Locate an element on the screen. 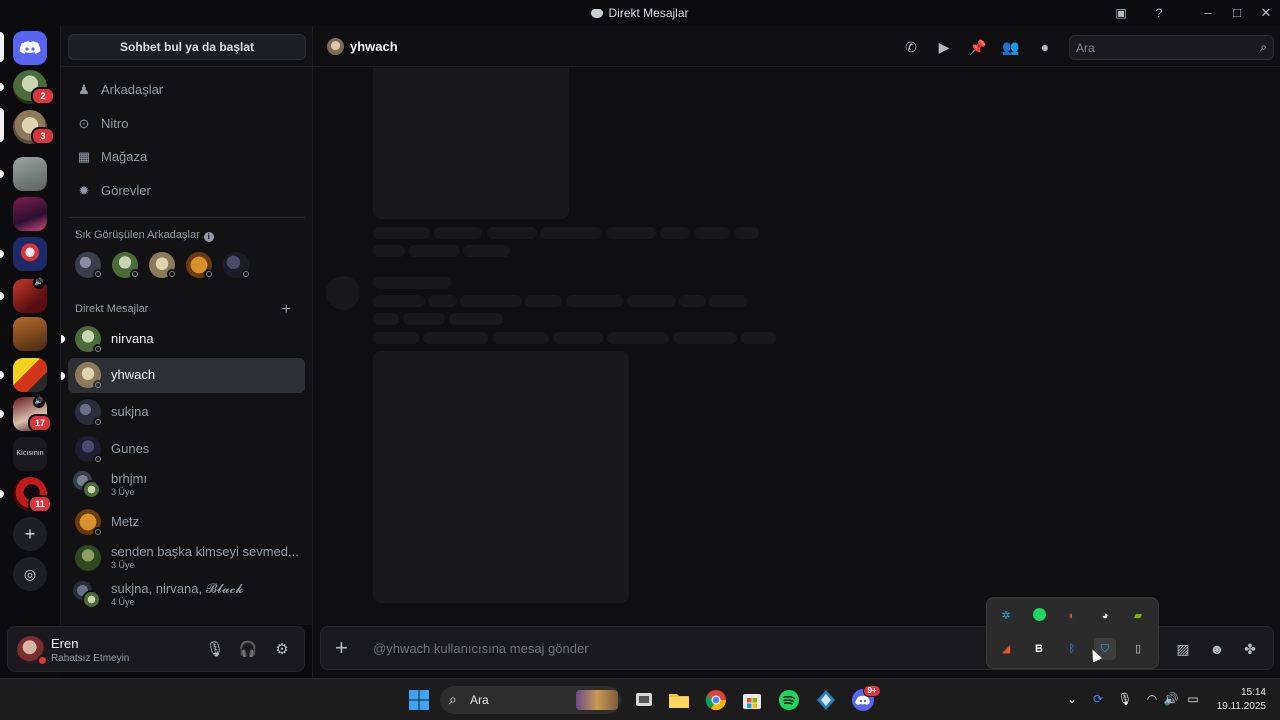 Image resolution: width=1280 pixels, height=720 pixels. nvidia-icon: ▰ is located at coordinates (1138, 616).